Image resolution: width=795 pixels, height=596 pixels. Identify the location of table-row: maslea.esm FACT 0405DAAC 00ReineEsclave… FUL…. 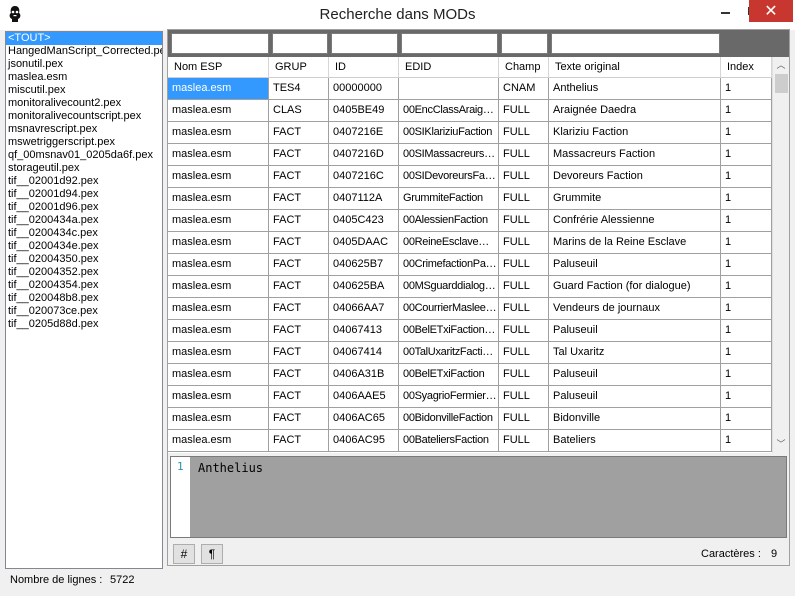
(470, 243).